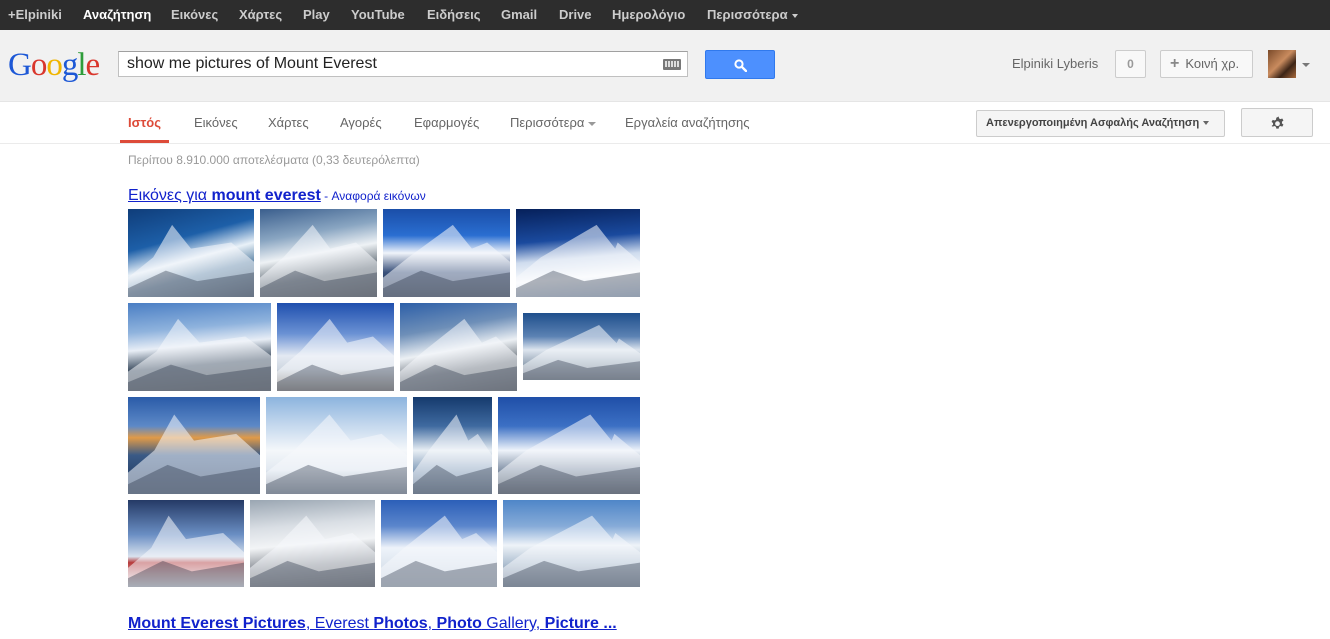 The image size is (1330, 639). I want to click on tab-label: Ιστός, so click(145, 122).